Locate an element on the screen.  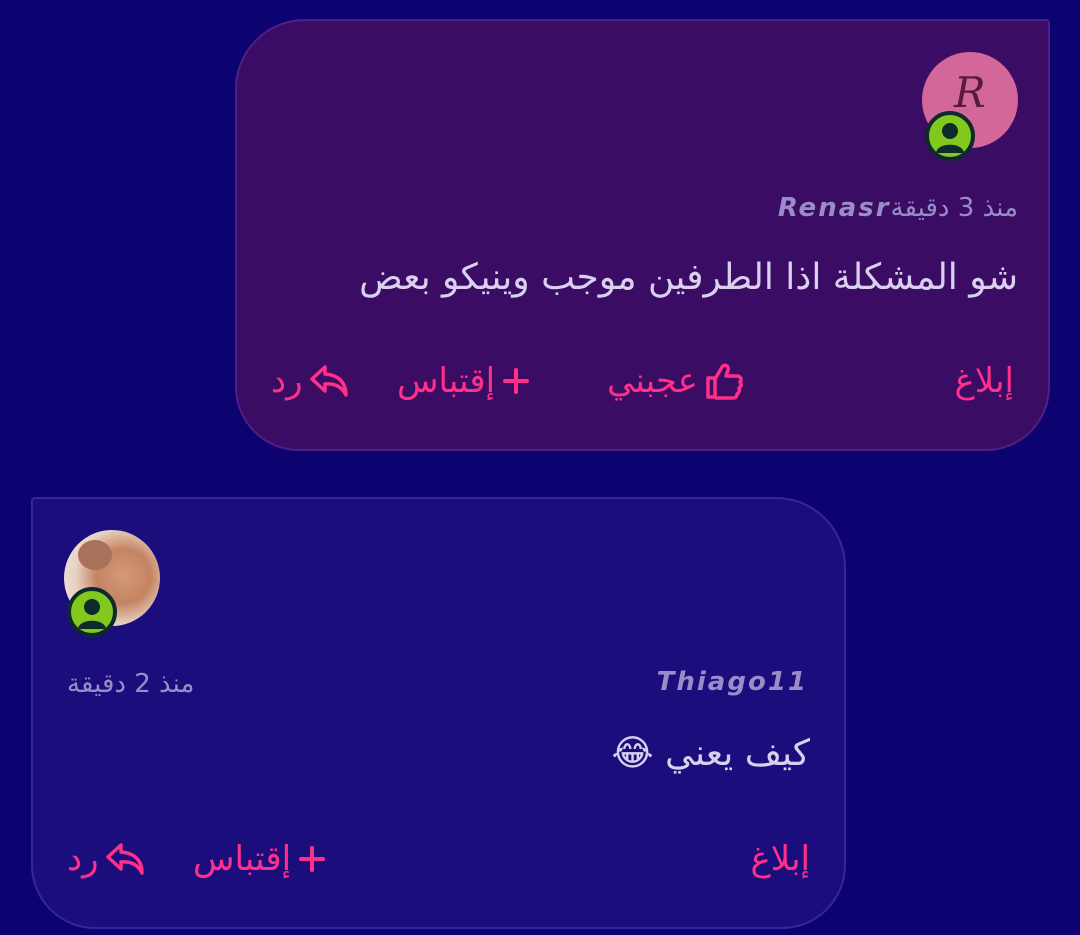
like-button: عجبني is located at coordinates (675, 381).